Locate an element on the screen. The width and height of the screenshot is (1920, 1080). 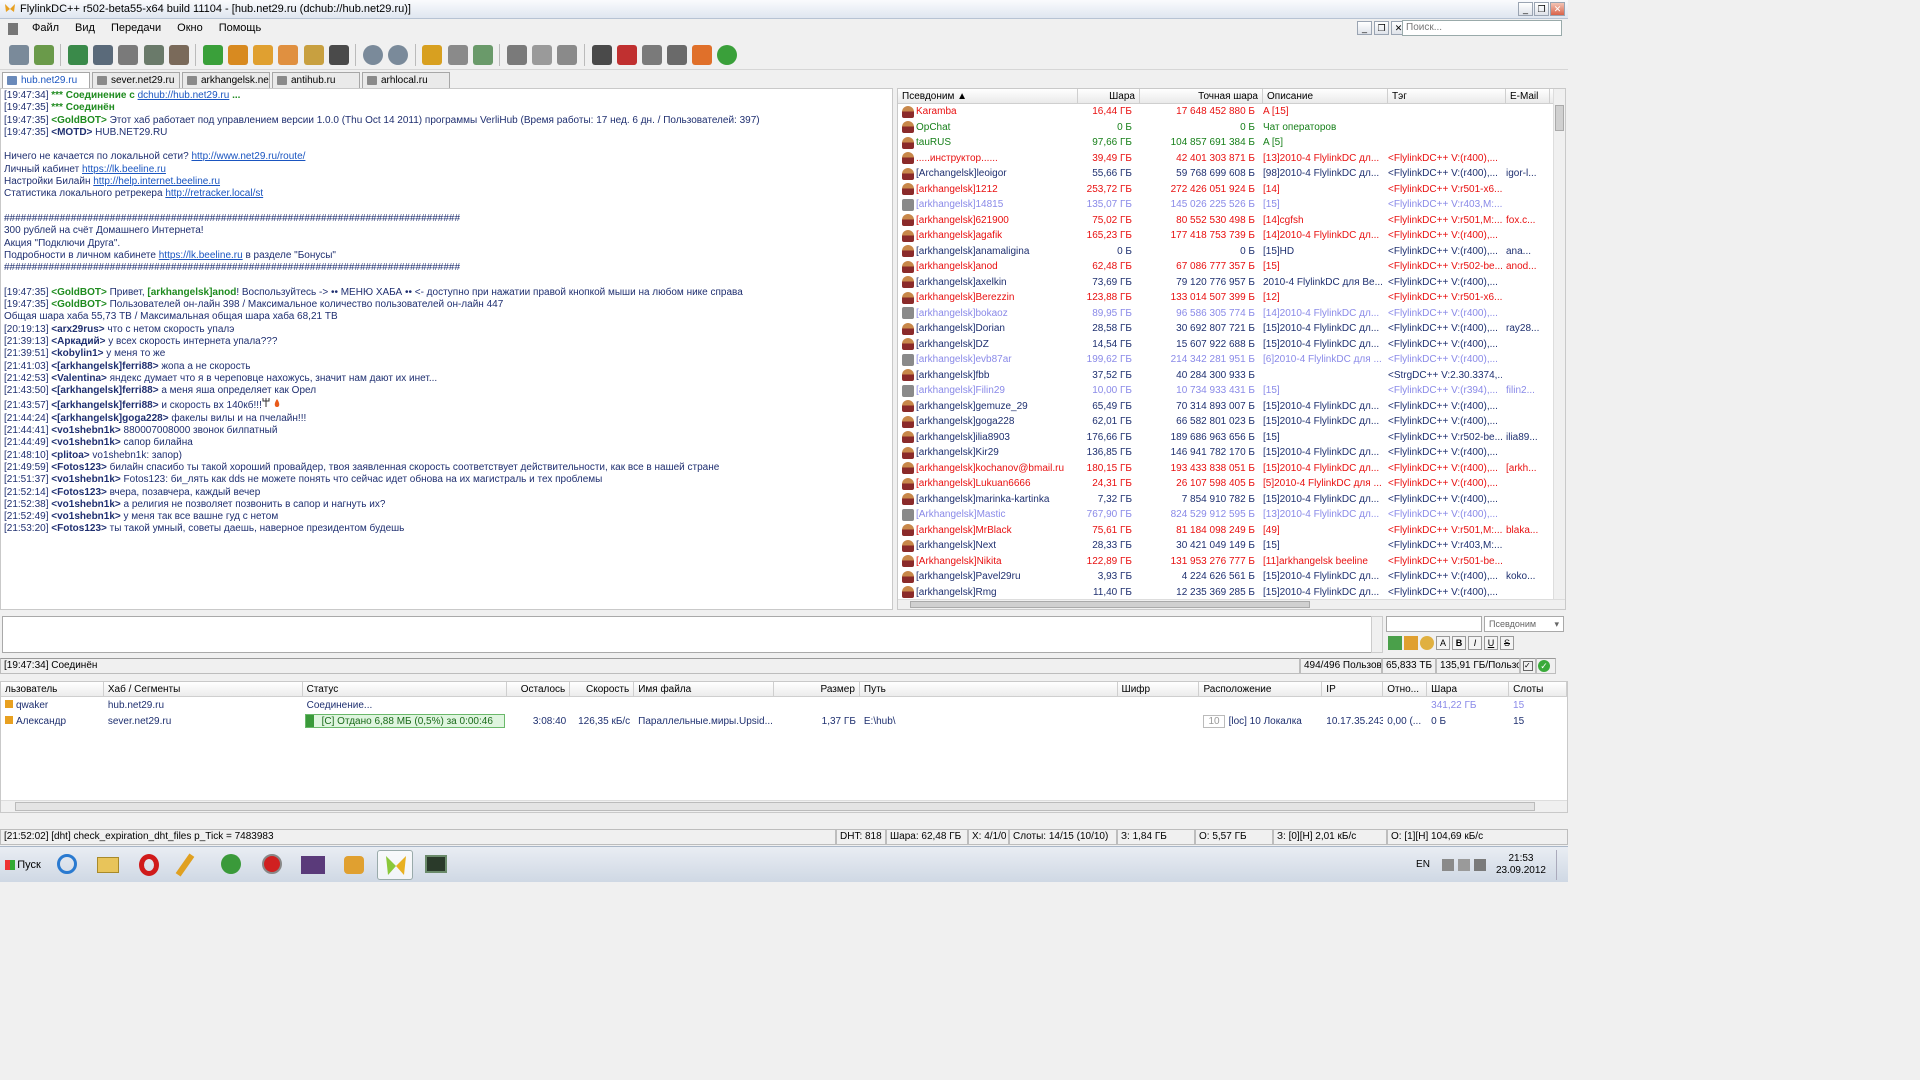
public-hubs-icon is located at coordinates (18, 54).